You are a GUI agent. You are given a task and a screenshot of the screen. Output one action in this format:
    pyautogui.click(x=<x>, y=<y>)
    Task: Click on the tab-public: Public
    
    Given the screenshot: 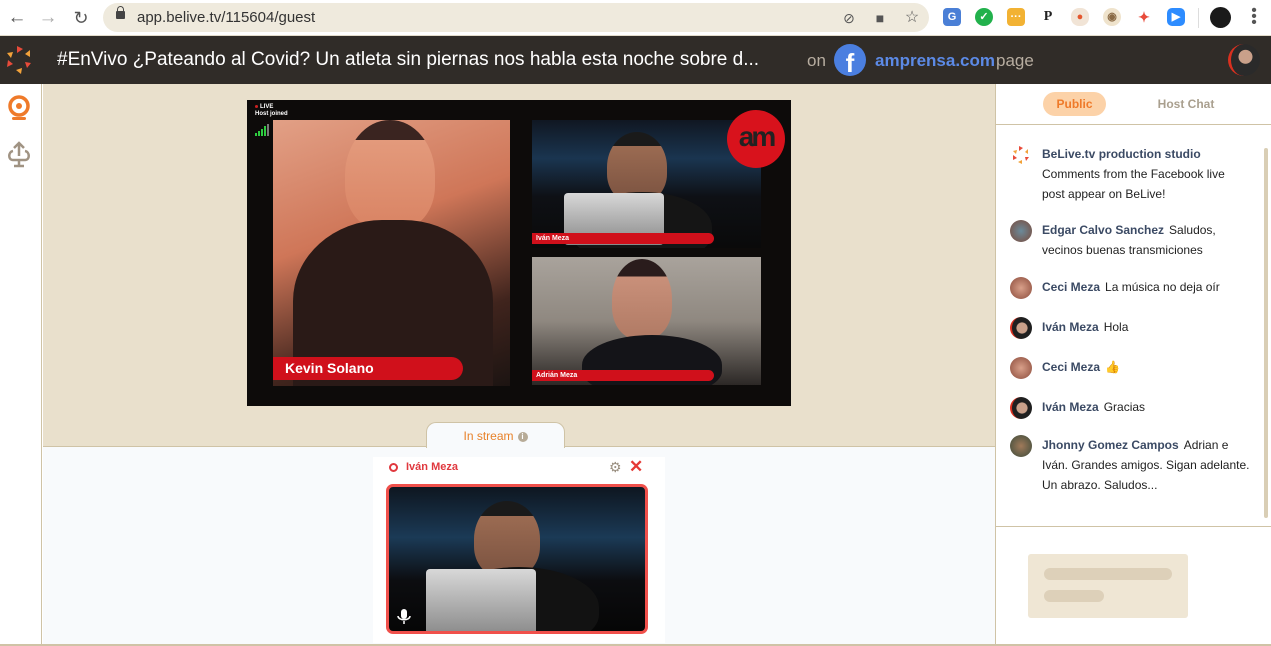 What is the action you would take?
    pyautogui.click(x=1074, y=104)
    